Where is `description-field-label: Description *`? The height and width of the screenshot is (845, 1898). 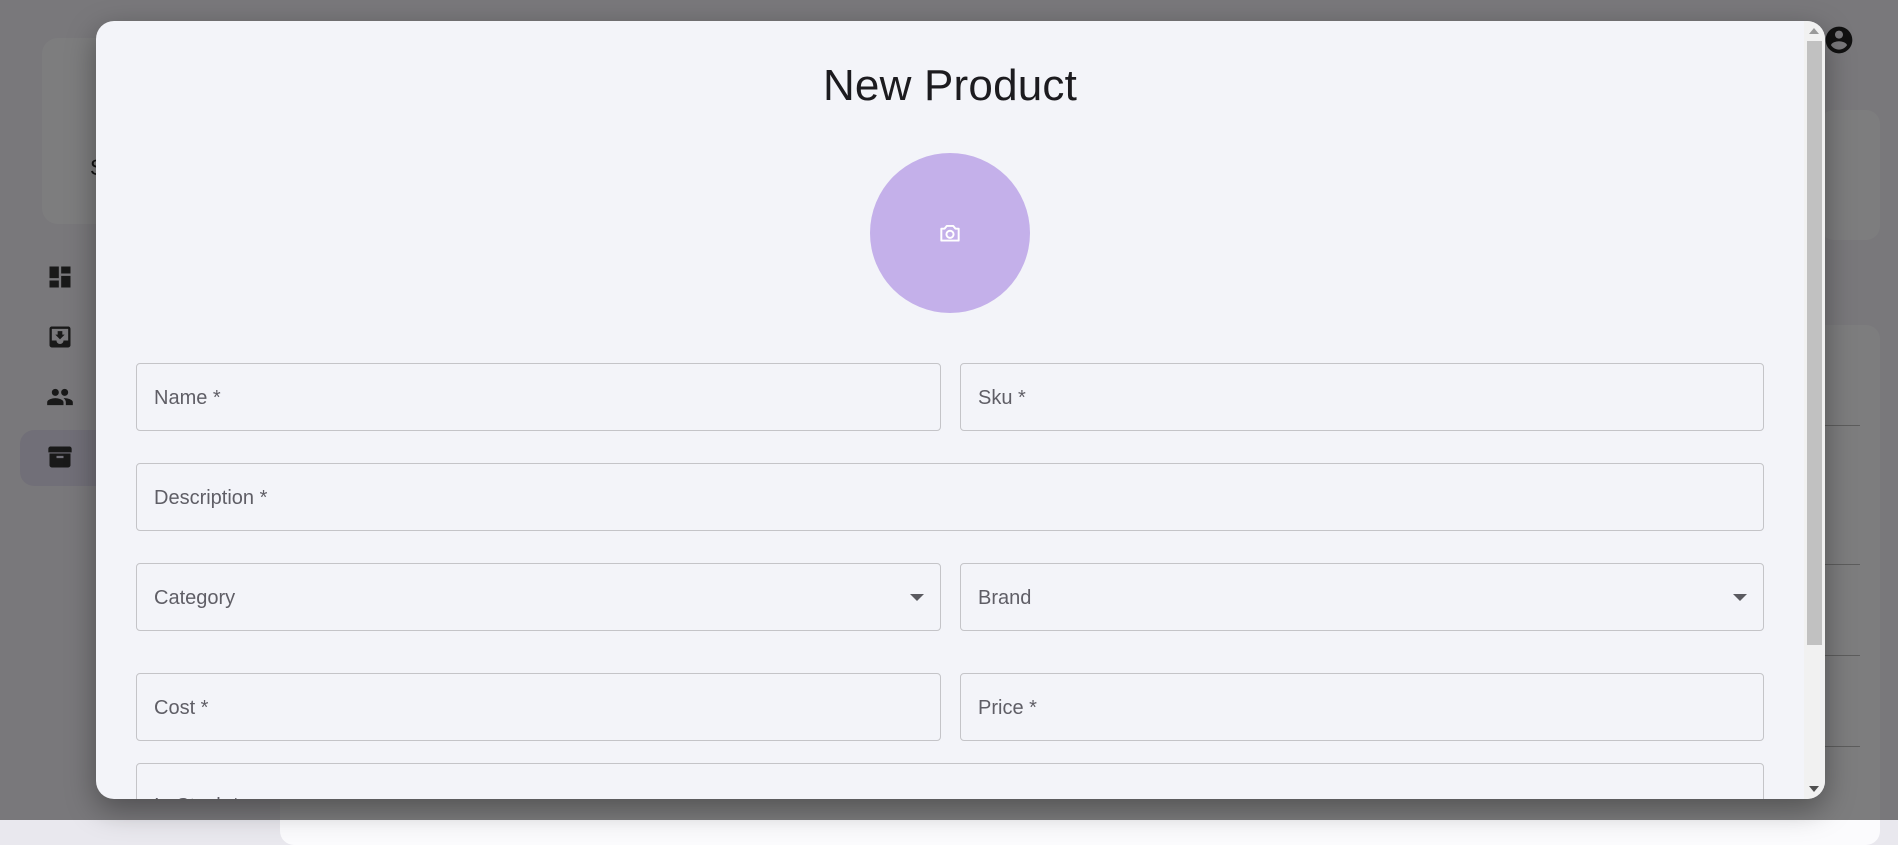
description-field-label: Description * is located at coordinates (211, 498).